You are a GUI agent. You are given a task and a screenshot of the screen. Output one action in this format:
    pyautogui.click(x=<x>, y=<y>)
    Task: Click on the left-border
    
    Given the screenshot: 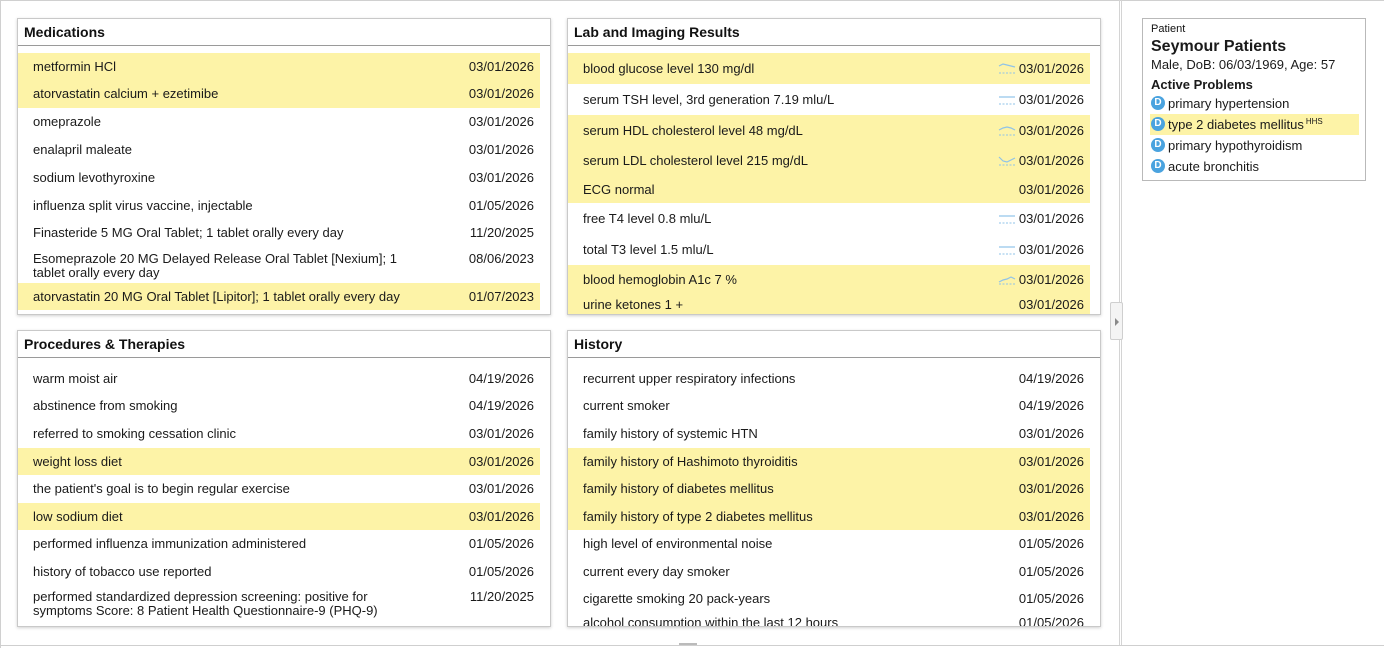 What is the action you would take?
    pyautogui.click(x=0, y=324)
    